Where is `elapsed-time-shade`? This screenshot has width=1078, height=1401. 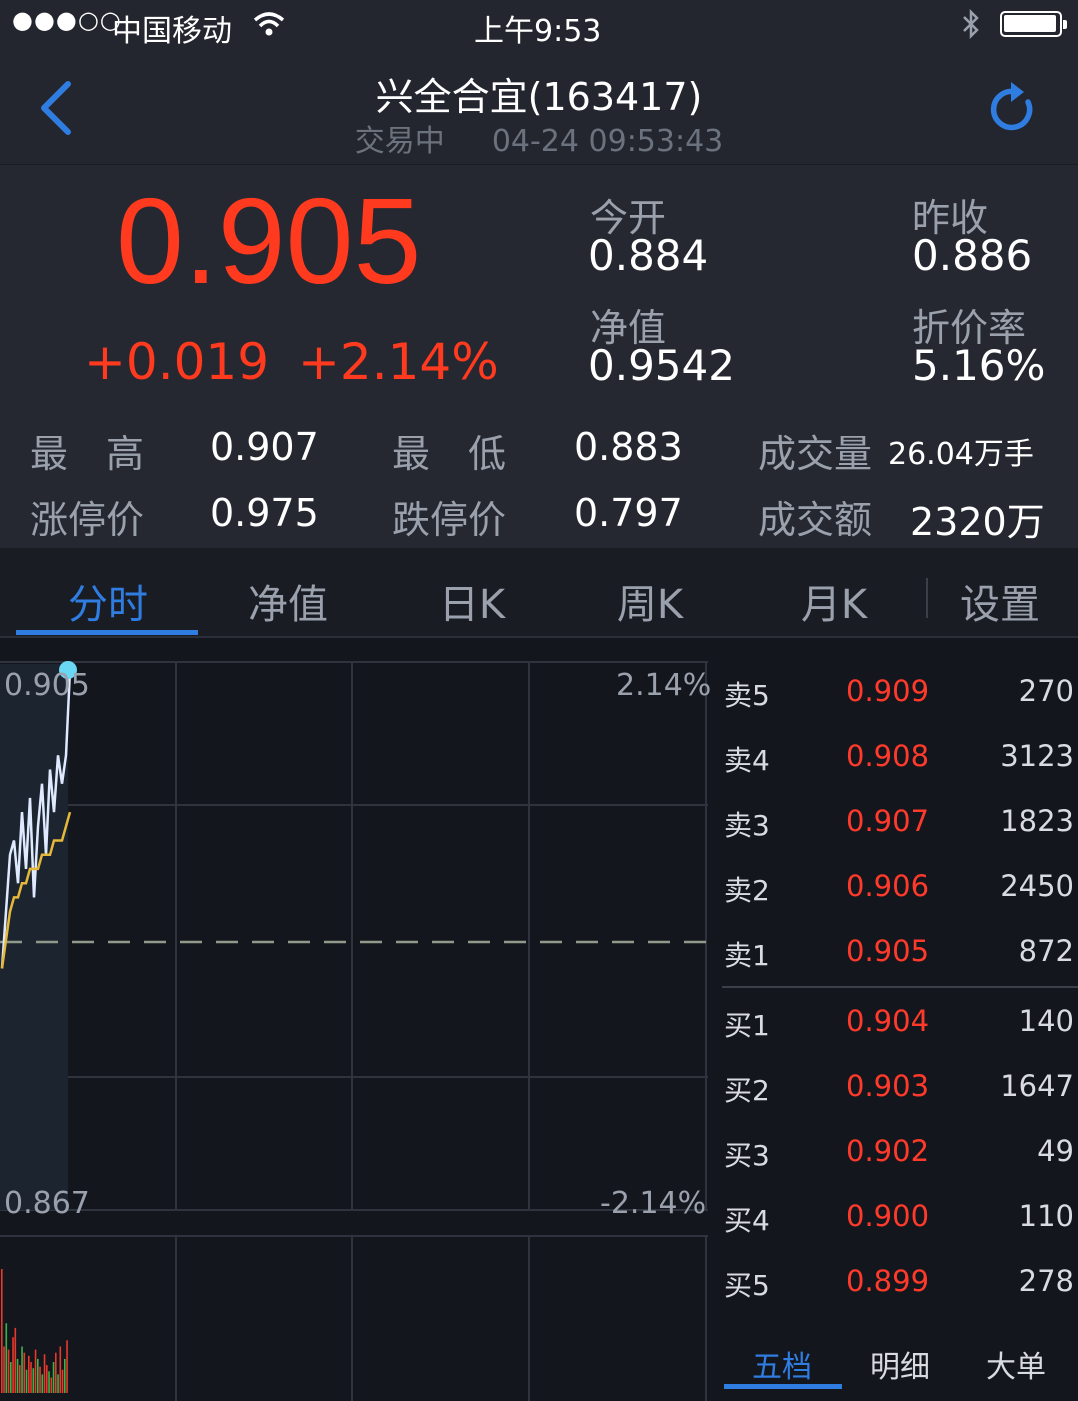
elapsed-time-shade is located at coordinates (34, 937).